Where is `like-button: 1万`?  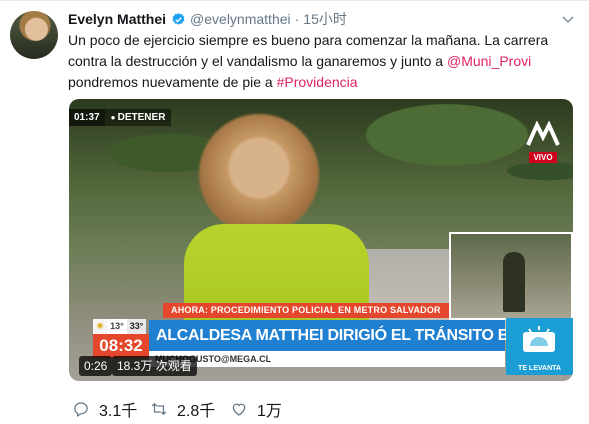
like-button: 1万 is located at coordinates (256, 409).